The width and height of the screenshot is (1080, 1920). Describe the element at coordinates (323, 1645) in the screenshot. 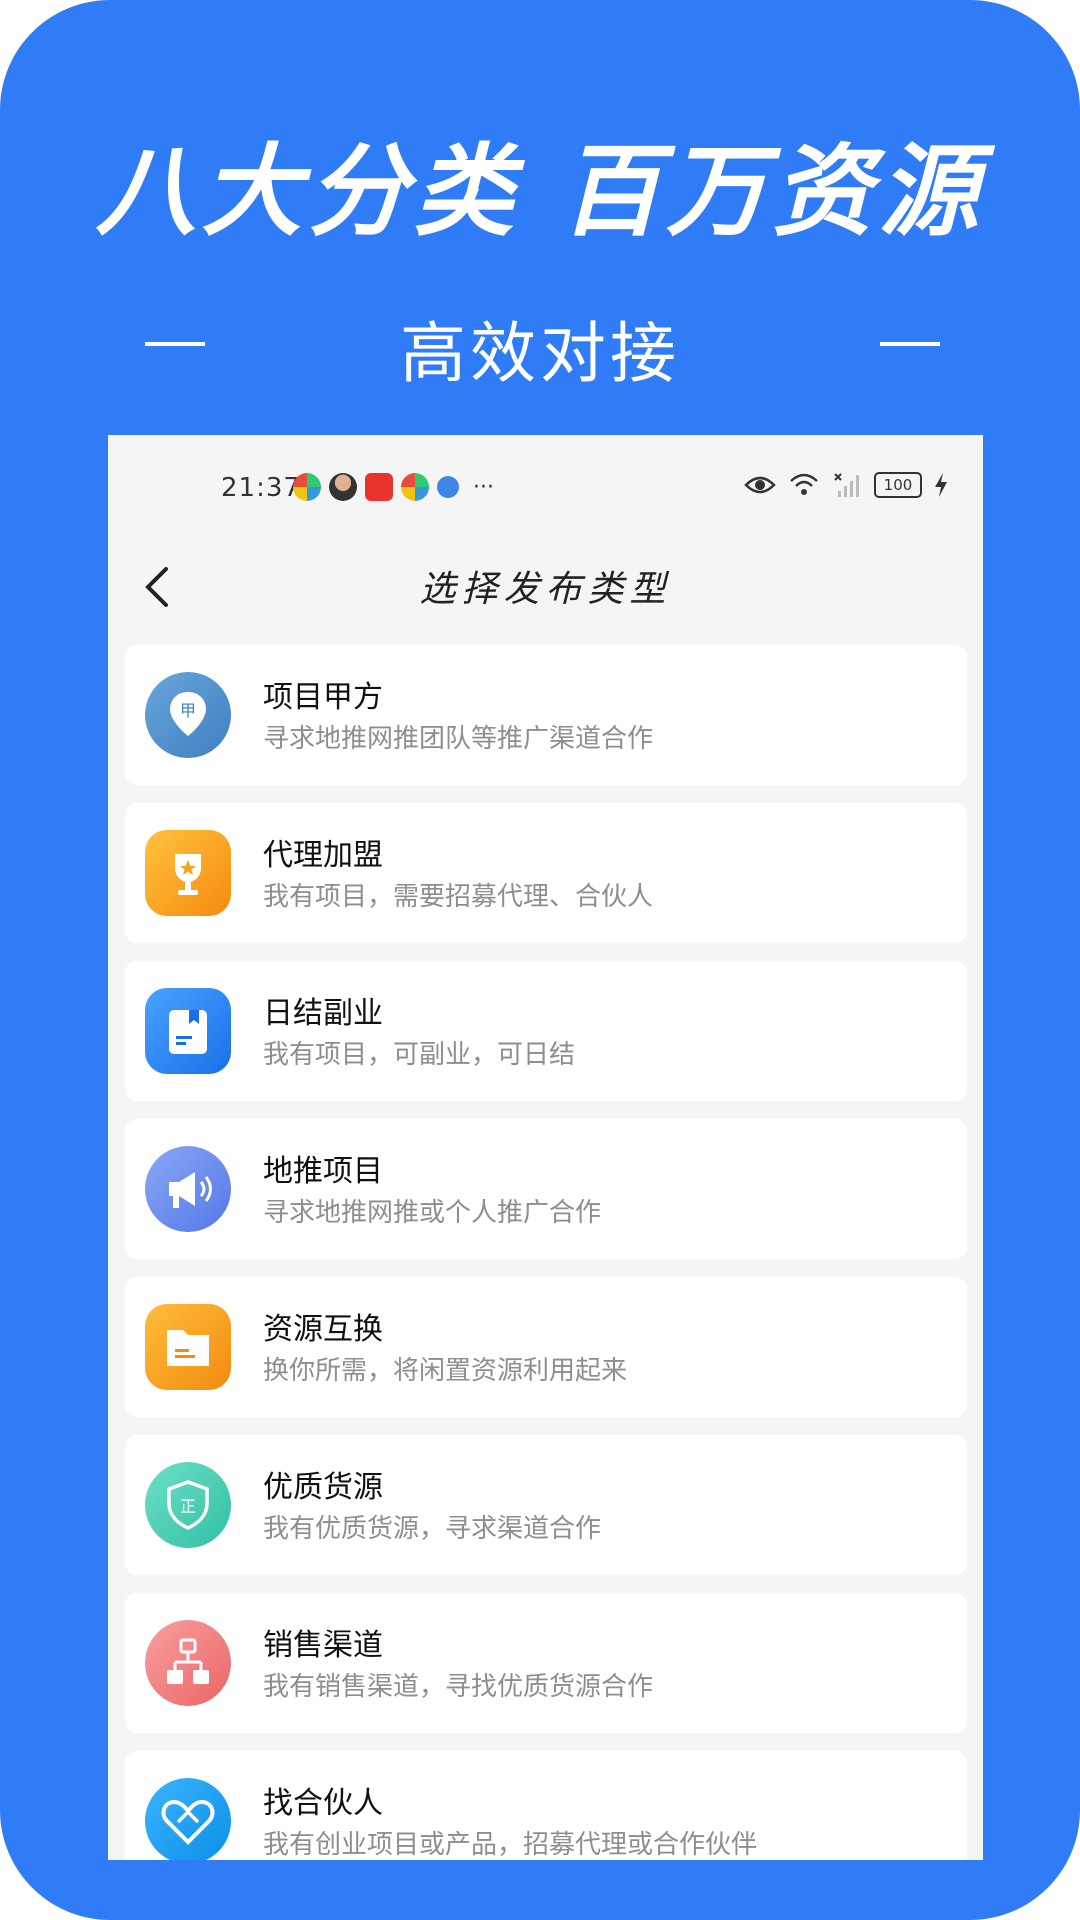

I see `item-title: 销售渠道` at that location.